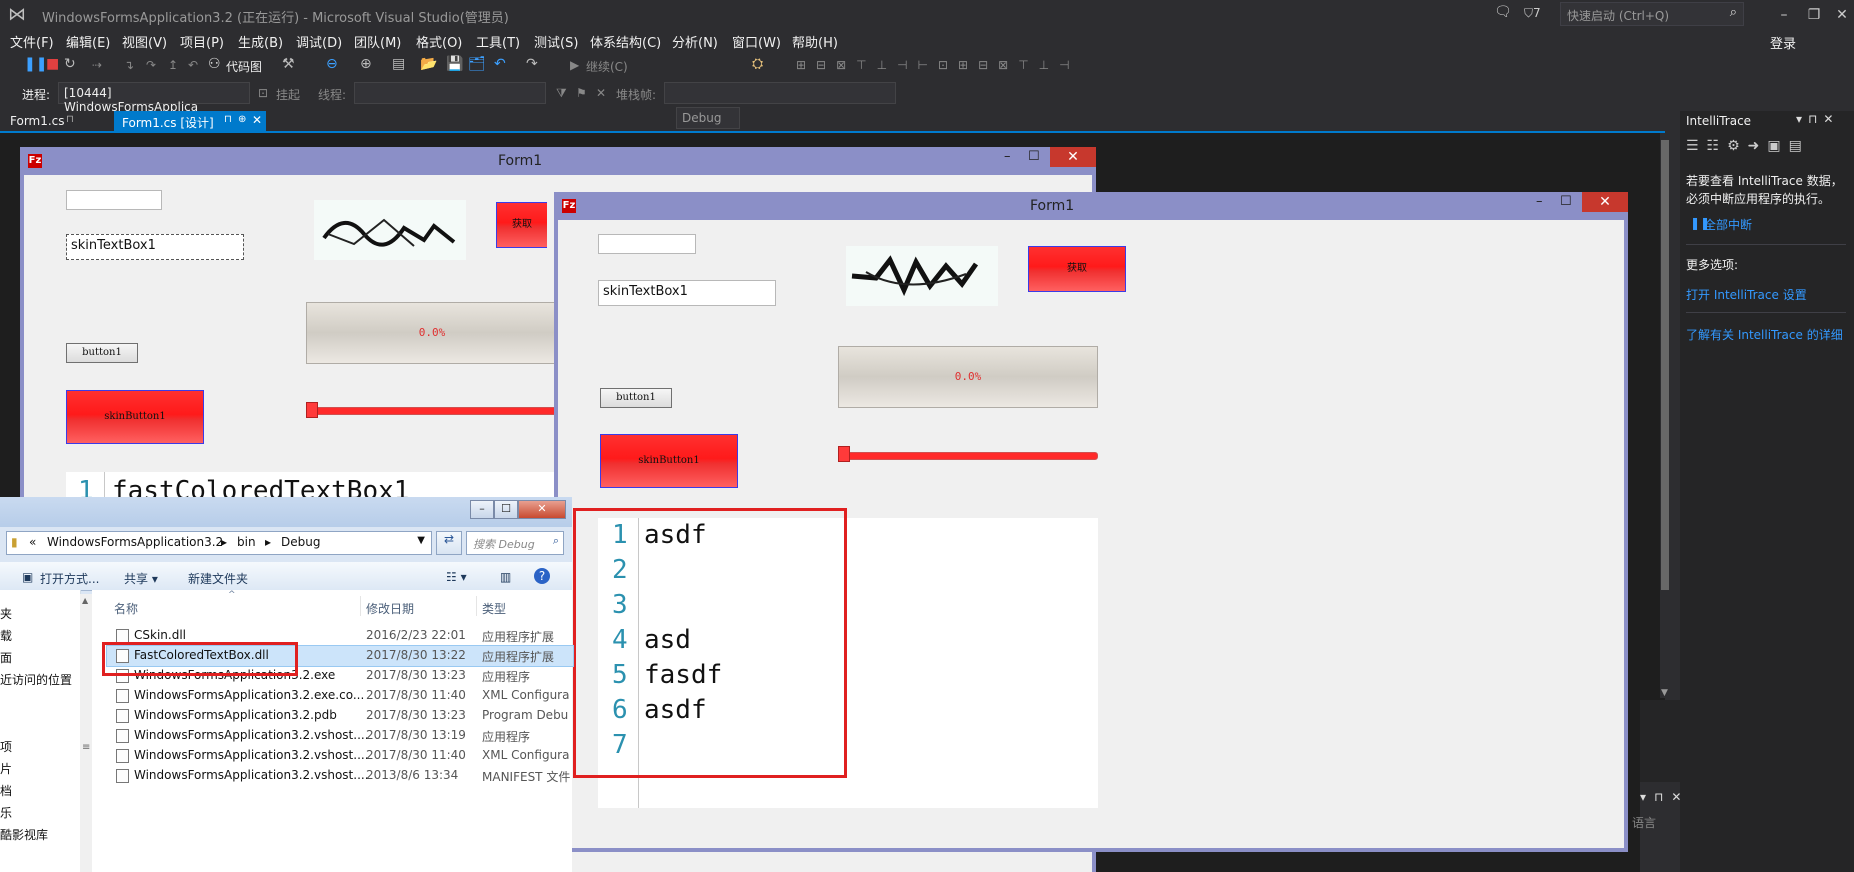 Image resolution: width=1854 pixels, height=872 pixels. Describe the element at coordinates (173, 65) in the screenshot. I see `step-out-icon: ↥` at that location.